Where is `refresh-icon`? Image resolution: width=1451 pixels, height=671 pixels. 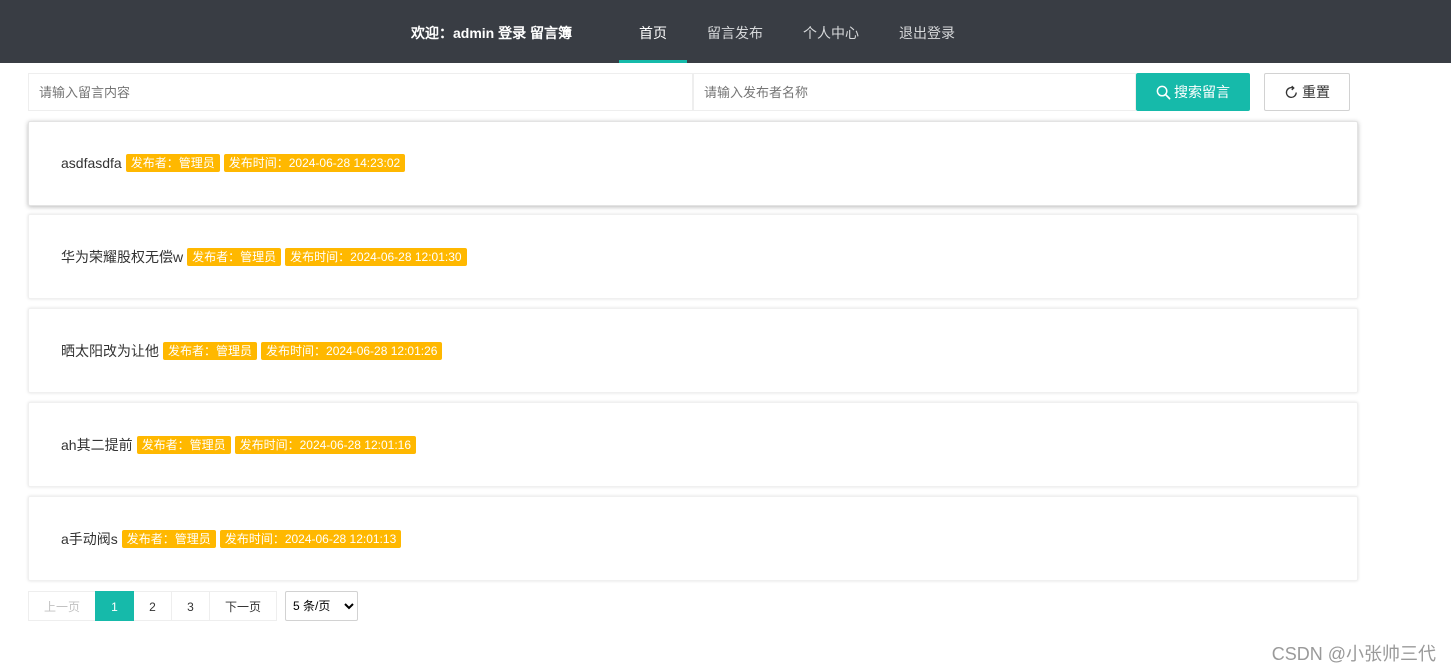
refresh-icon is located at coordinates (1291, 92).